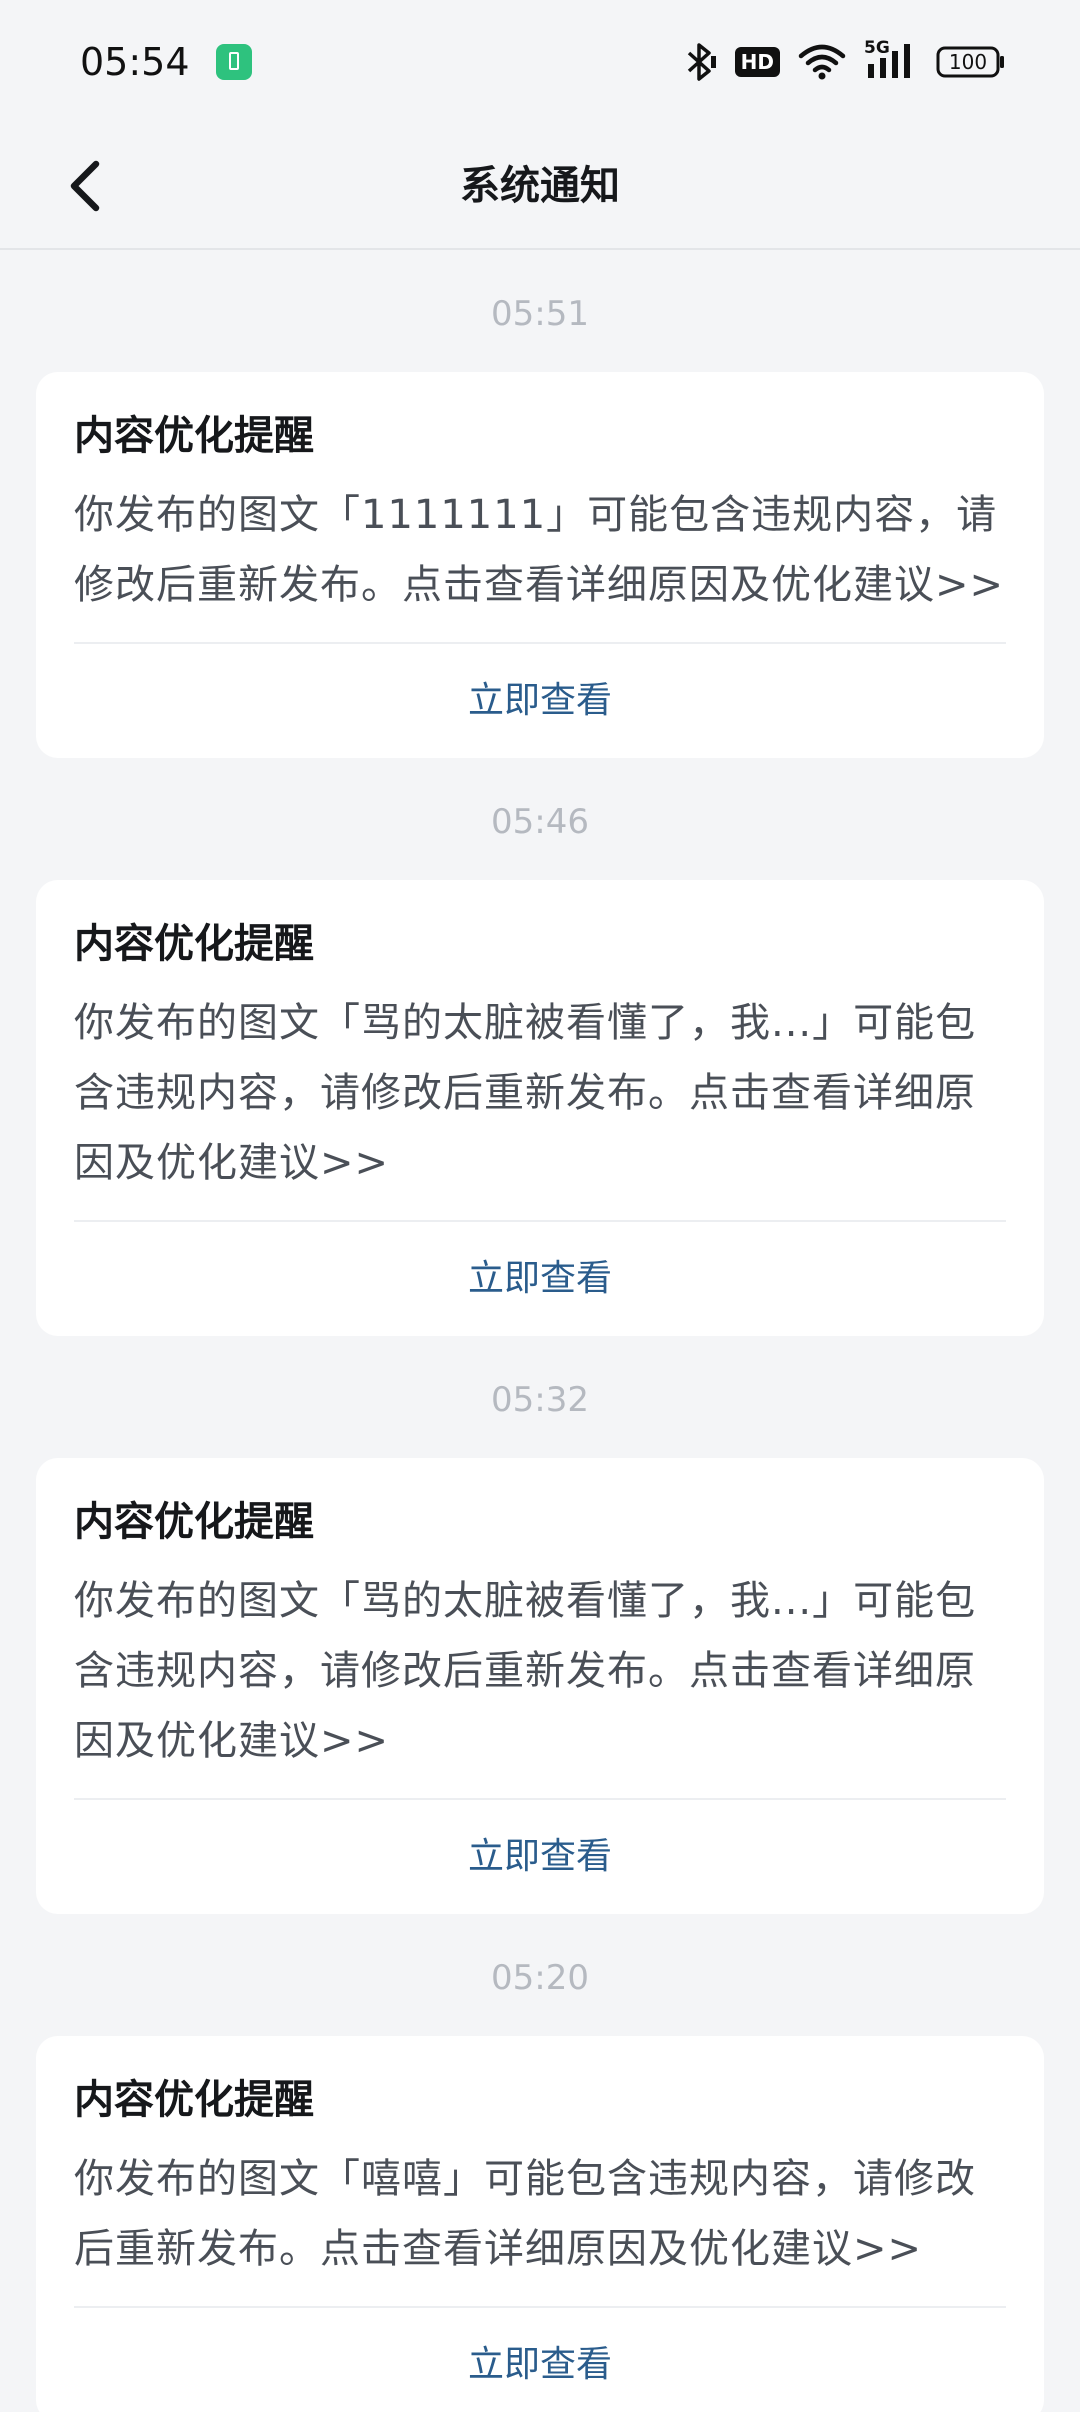  Describe the element at coordinates (540, 822) in the screenshot. I see `notification-time: 05:46` at that location.